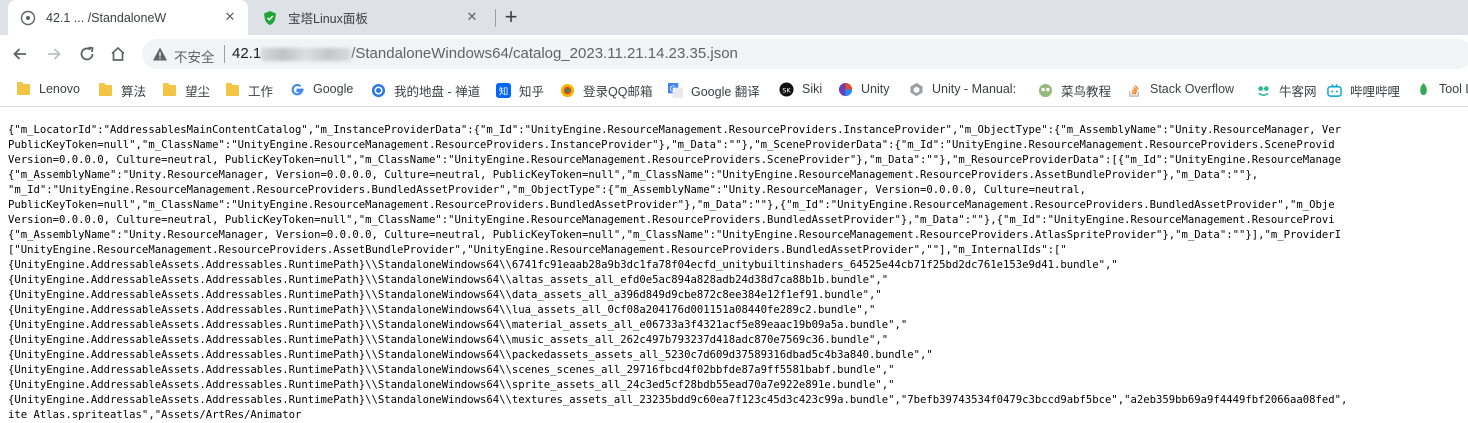 This screenshot has width=1468, height=423. What do you see at coordinates (605, 90) in the screenshot?
I see `bookmark-qqmail: 登录QQ邮箱` at bounding box center [605, 90].